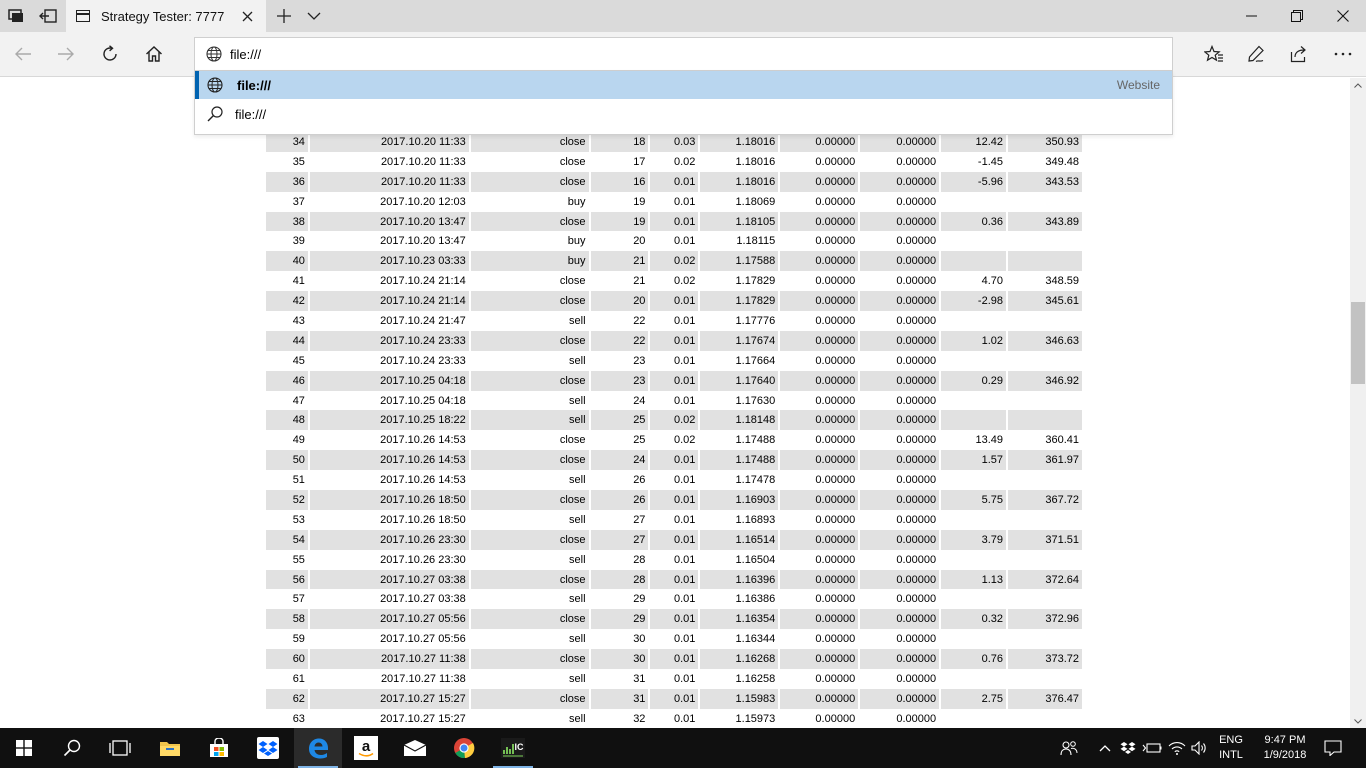  Describe the element at coordinates (974, 619) in the screenshot. I see `cell-profit: 0.32` at that location.